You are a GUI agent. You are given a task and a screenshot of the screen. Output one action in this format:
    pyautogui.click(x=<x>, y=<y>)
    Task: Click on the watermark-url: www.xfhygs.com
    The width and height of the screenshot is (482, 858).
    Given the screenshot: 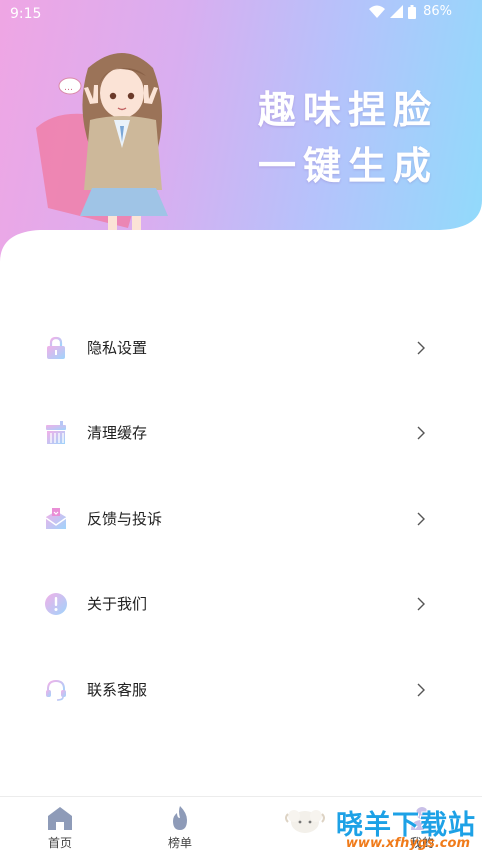 What is the action you would take?
    pyautogui.click(x=407, y=843)
    